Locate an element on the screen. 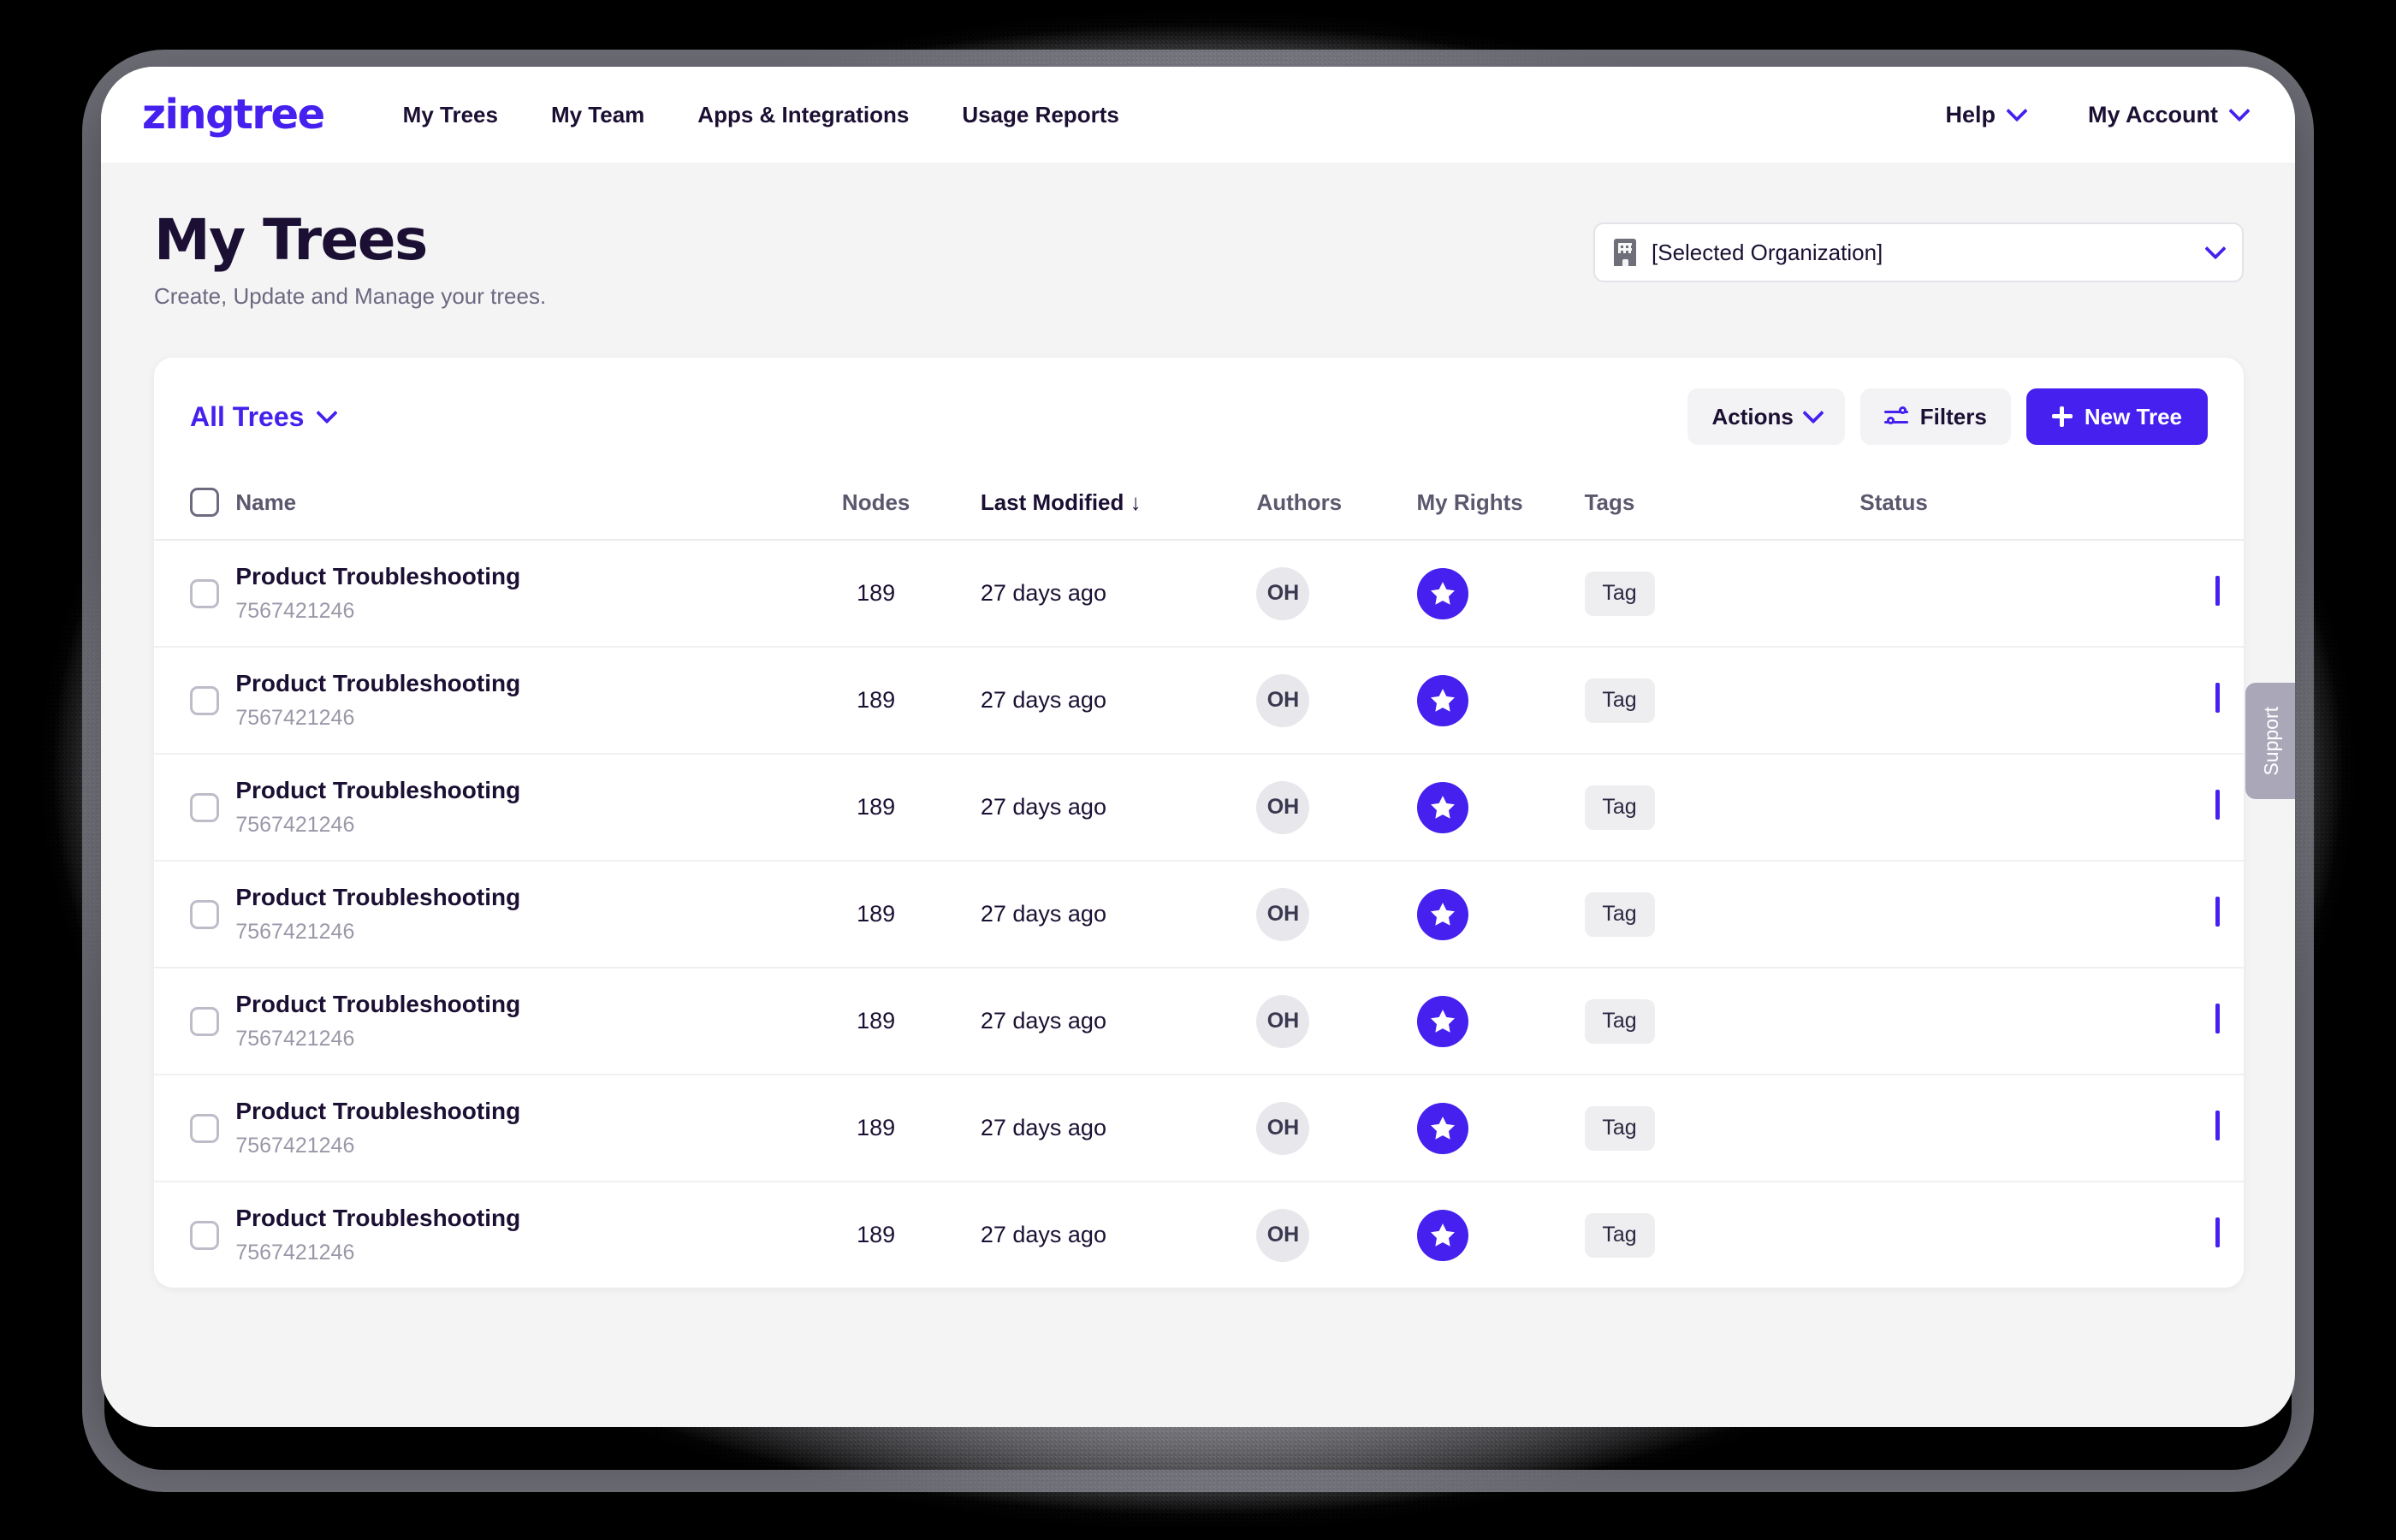 The width and height of the screenshot is (2396, 1540). actions-button-label: Actions is located at coordinates (1753, 416).